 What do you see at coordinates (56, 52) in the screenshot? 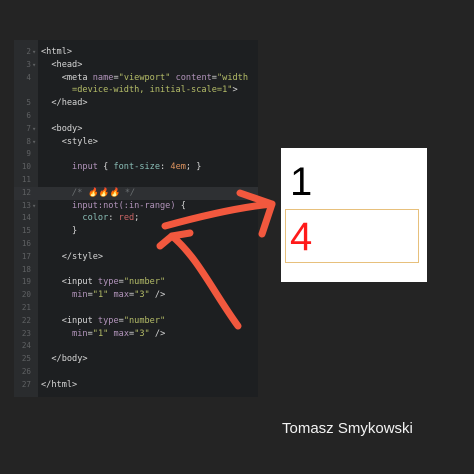
I see `code-text: <html>` at bounding box center [56, 52].